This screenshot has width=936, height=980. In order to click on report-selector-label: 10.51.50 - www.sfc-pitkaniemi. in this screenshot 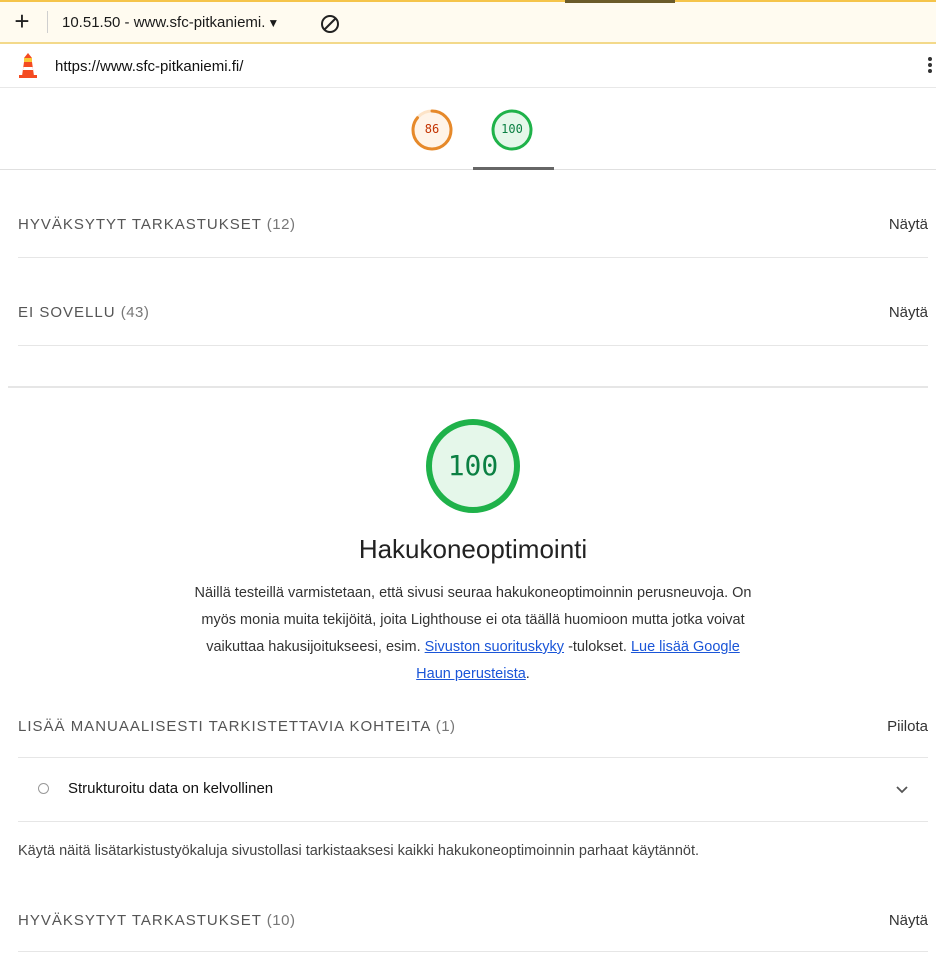, I will do `click(164, 22)`.